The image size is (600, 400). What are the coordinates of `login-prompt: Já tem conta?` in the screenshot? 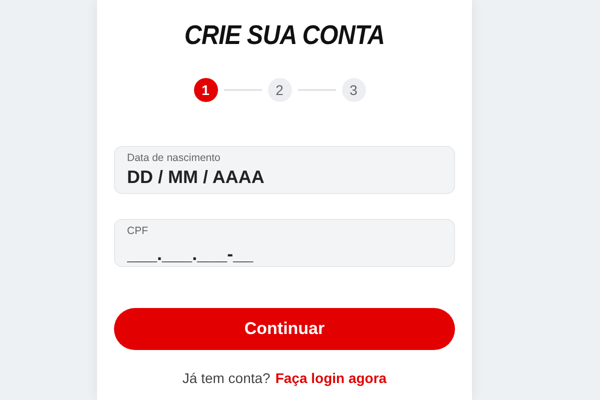 It's located at (226, 378).